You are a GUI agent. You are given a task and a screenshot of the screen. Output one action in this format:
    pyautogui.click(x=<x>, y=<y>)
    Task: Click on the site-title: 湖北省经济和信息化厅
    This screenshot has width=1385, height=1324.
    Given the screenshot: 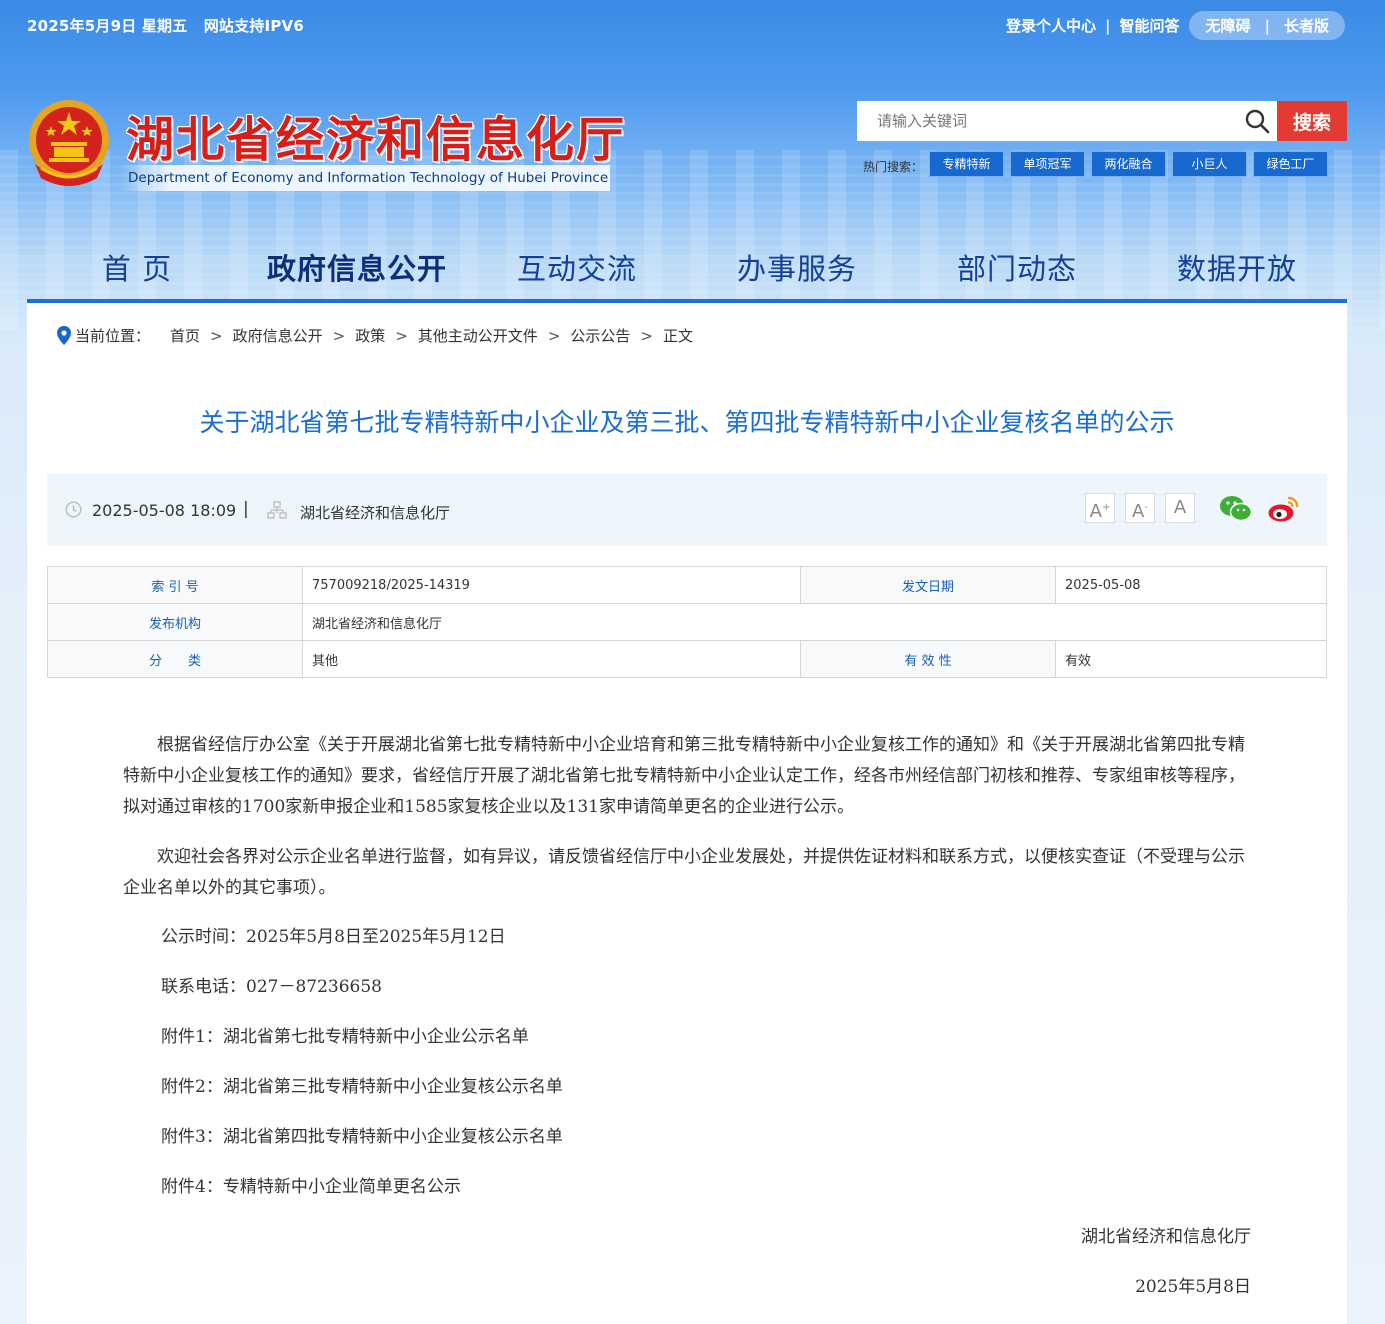 What is the action you would take?
    pyautogui.click(x=376, y=140)
    